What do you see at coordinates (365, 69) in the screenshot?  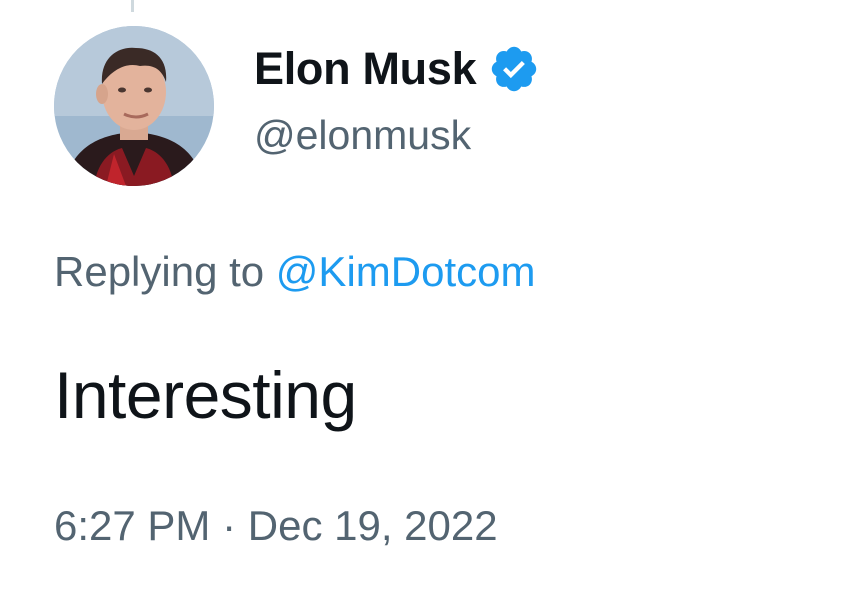 I see `author-display-name: Elon Musk` at bounding box center [365, 69].